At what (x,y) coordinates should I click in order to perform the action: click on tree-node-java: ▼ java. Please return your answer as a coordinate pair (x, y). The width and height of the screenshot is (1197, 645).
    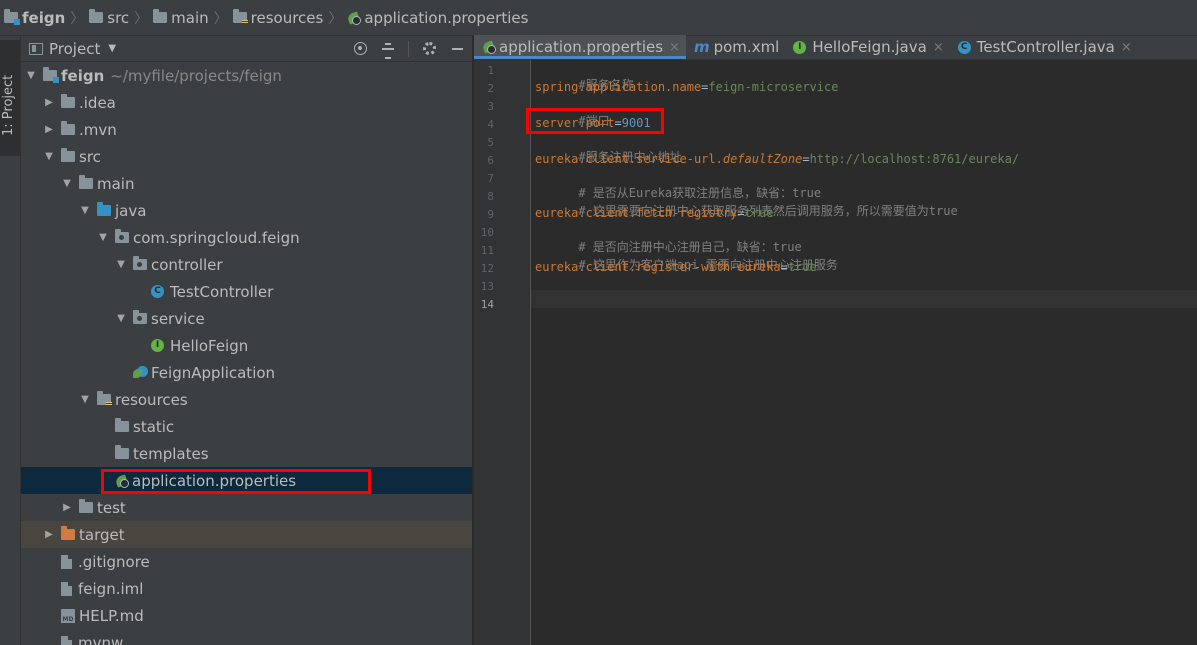
    Looking at the image, I should click on (246, 210).